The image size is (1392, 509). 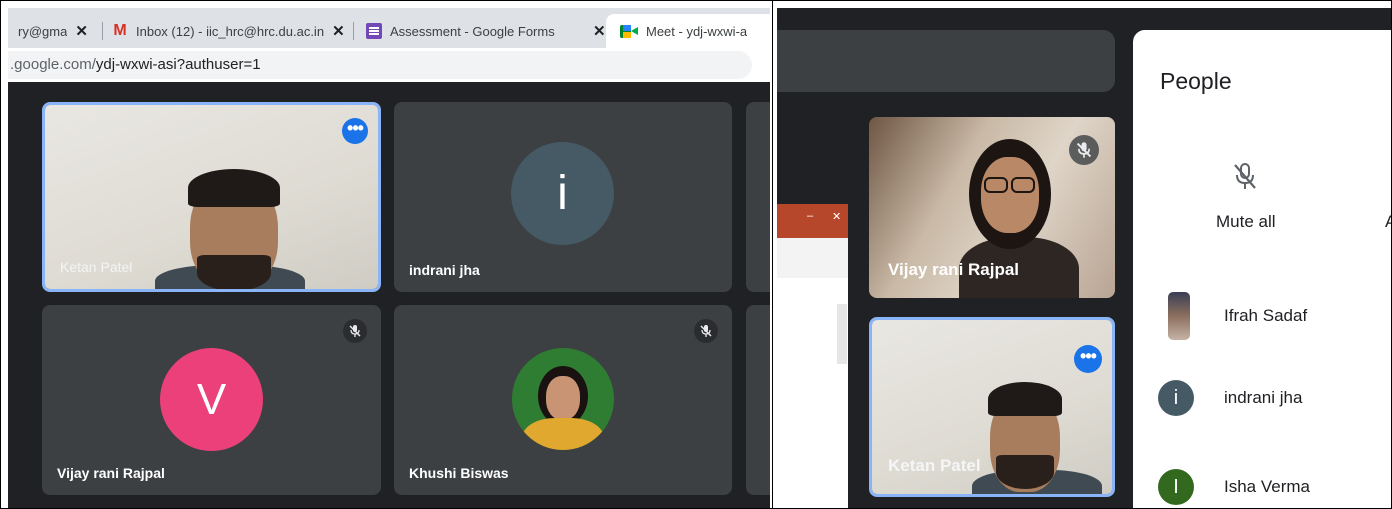 I want to click on scrollbar, so click(x=842, y=334).